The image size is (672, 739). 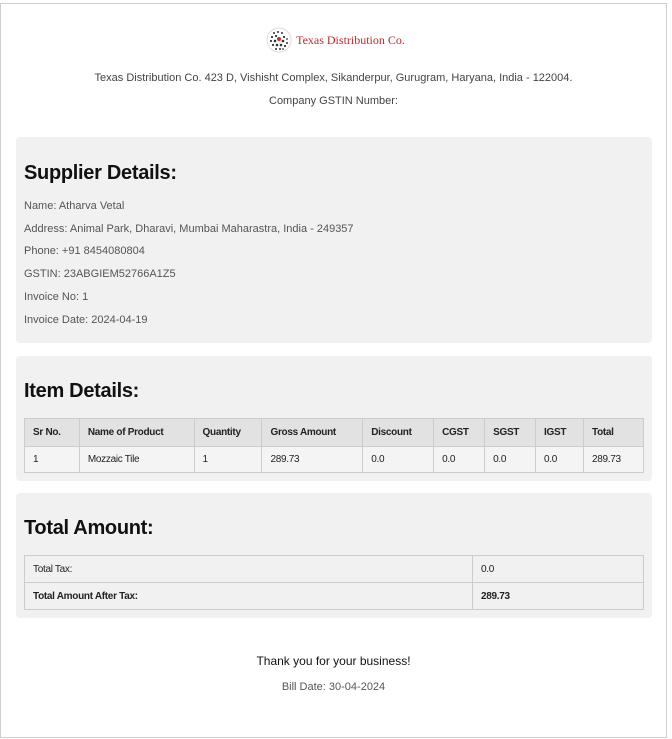 I want to click on total-tax-label: Total Tax:, so click(x=248, y=569).